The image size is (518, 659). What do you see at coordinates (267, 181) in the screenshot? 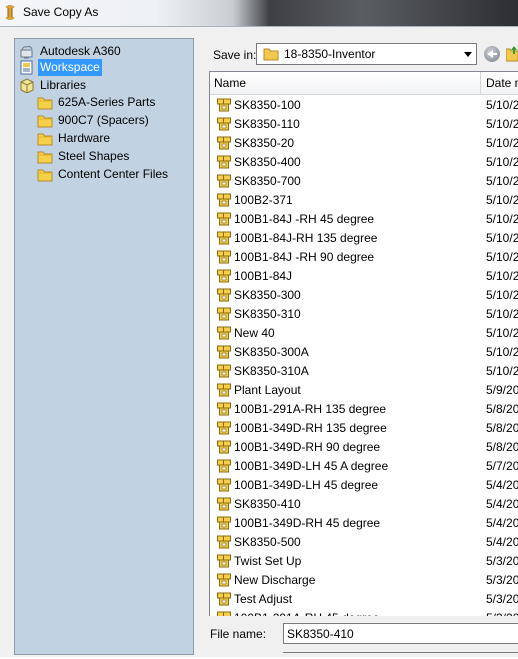
I see `file-name: SK8350-700` at bounding box center [267, 181].